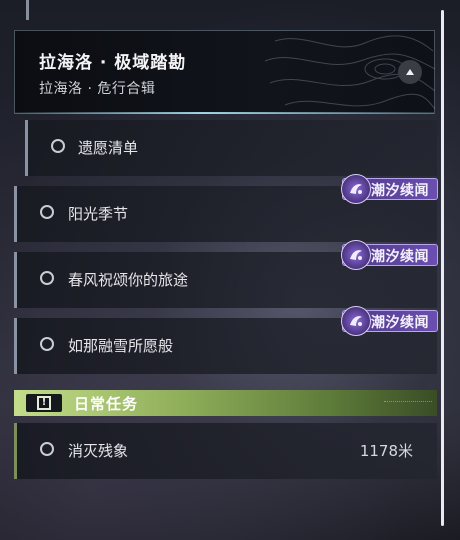  Describe the element at coordinates (27, 10) in the screenshot. I see `top-connector` at that location.